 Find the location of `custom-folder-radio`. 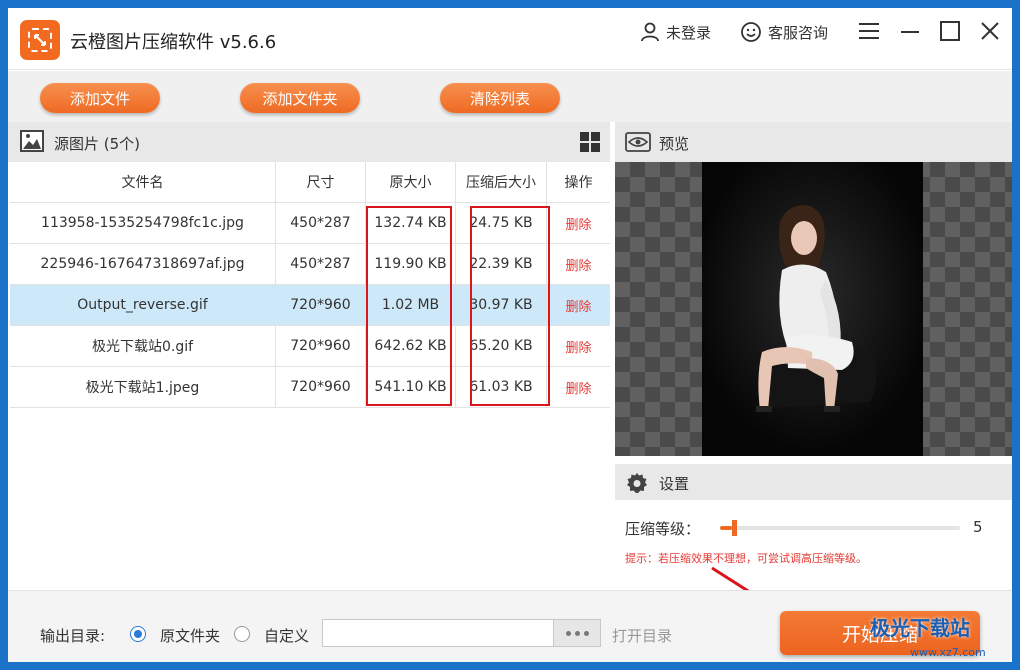

custom-folder-radio is located at coordinates (242, 634).